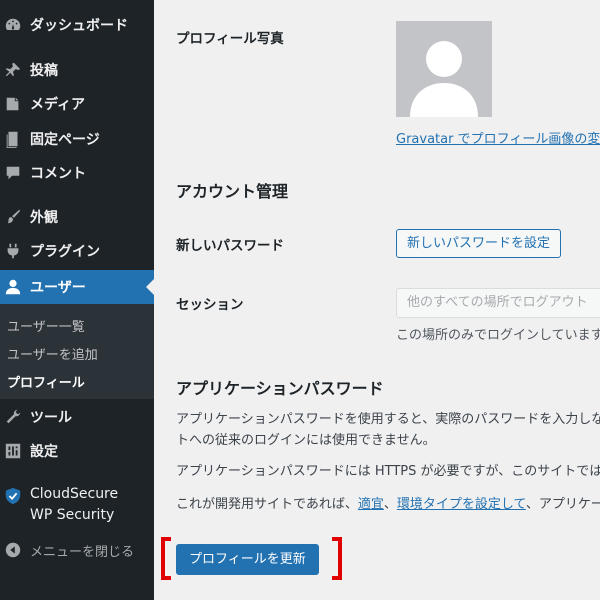  I want to click on sidebar-item-label: プラグイン, so click(65, 252).